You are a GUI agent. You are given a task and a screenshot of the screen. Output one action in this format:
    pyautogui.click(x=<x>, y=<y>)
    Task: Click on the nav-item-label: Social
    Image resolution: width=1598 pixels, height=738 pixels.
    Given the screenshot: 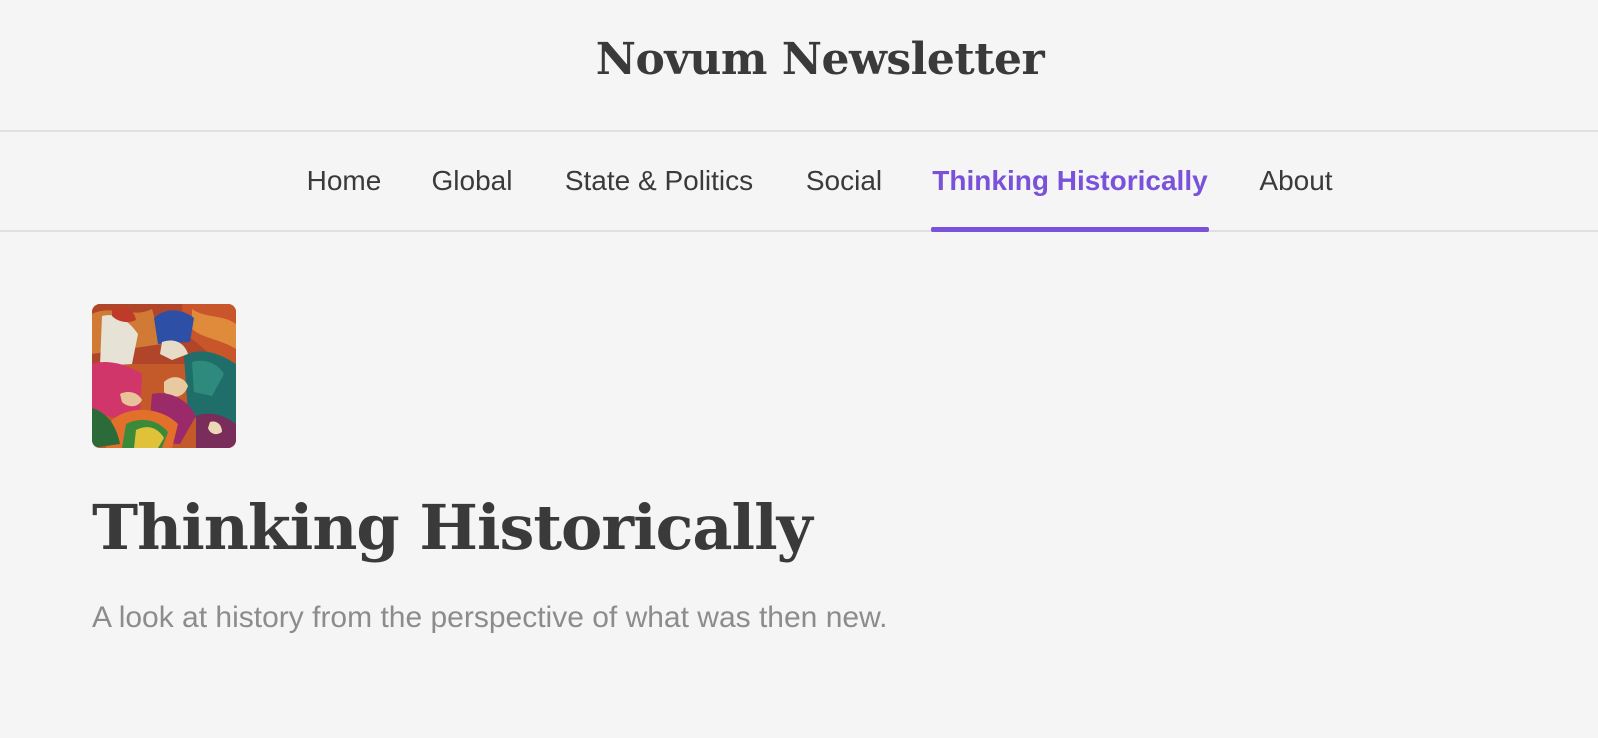 What is the action you would take?
    pyautogui.click(x=844, y=180)
    